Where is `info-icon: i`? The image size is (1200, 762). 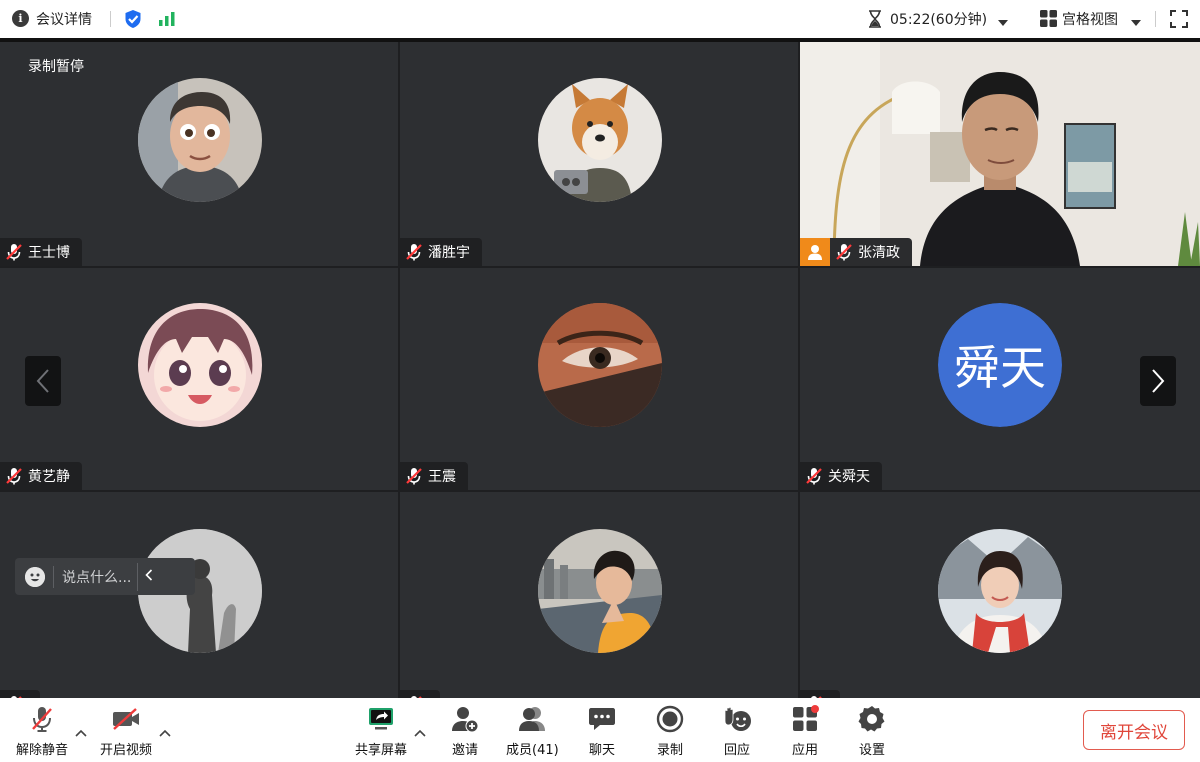 info-icon: i is located at coordinates (20, 18).